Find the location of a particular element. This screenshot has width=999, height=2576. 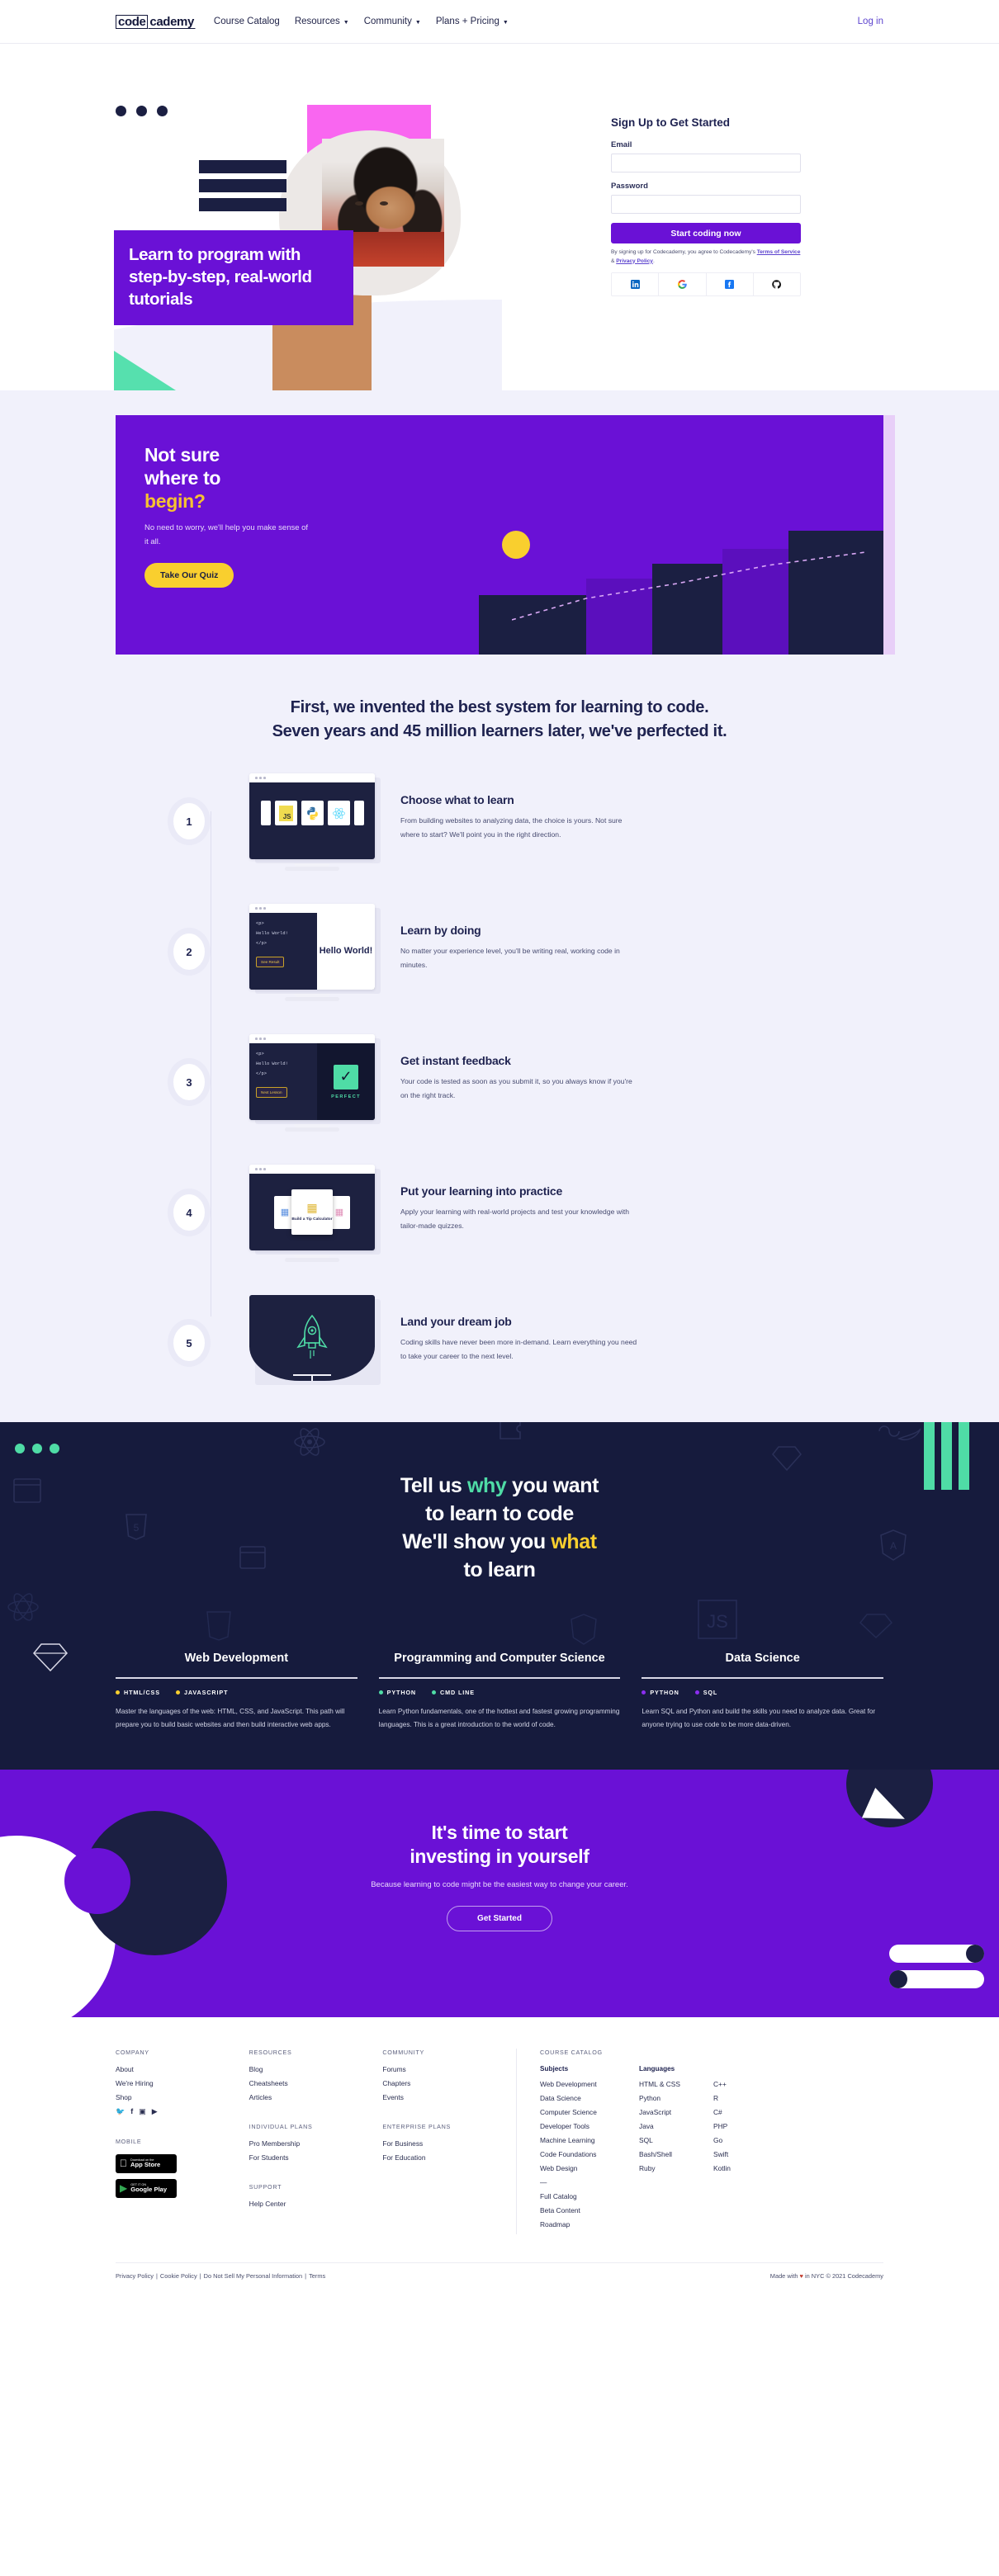

footer-link-r: R is located at coordinates (751, 2098).